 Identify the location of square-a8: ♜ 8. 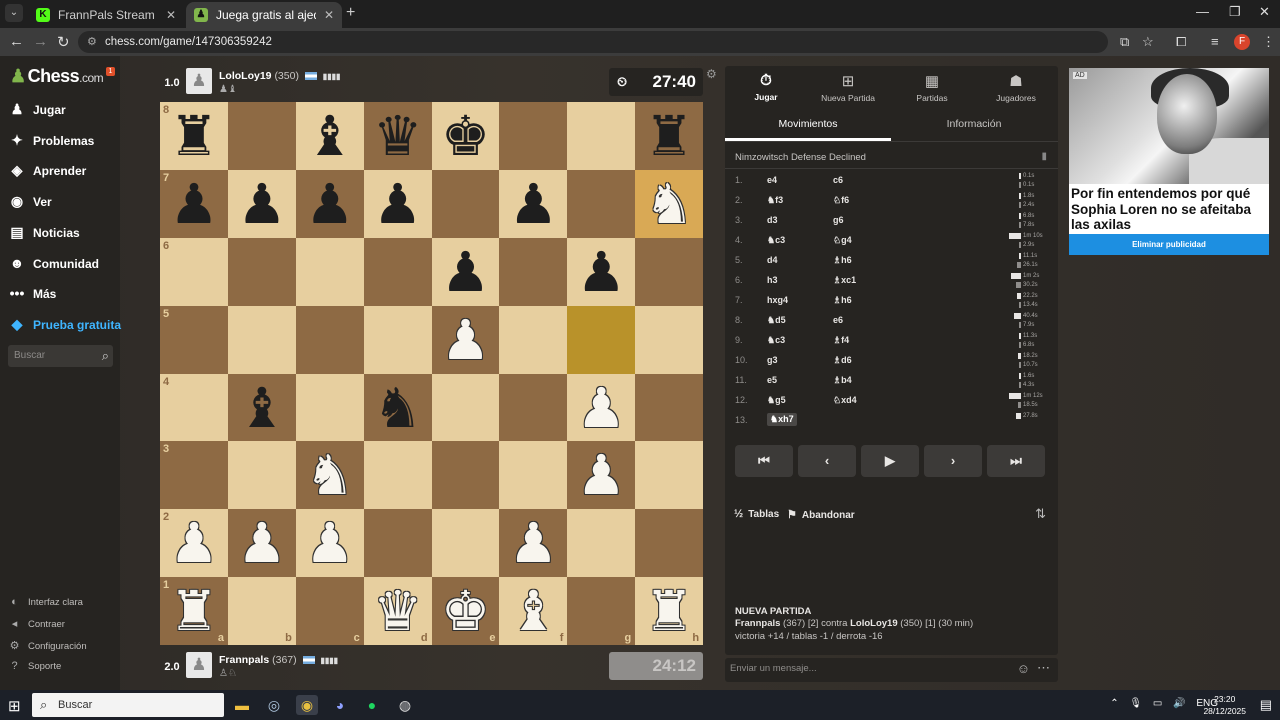
(194, 136).